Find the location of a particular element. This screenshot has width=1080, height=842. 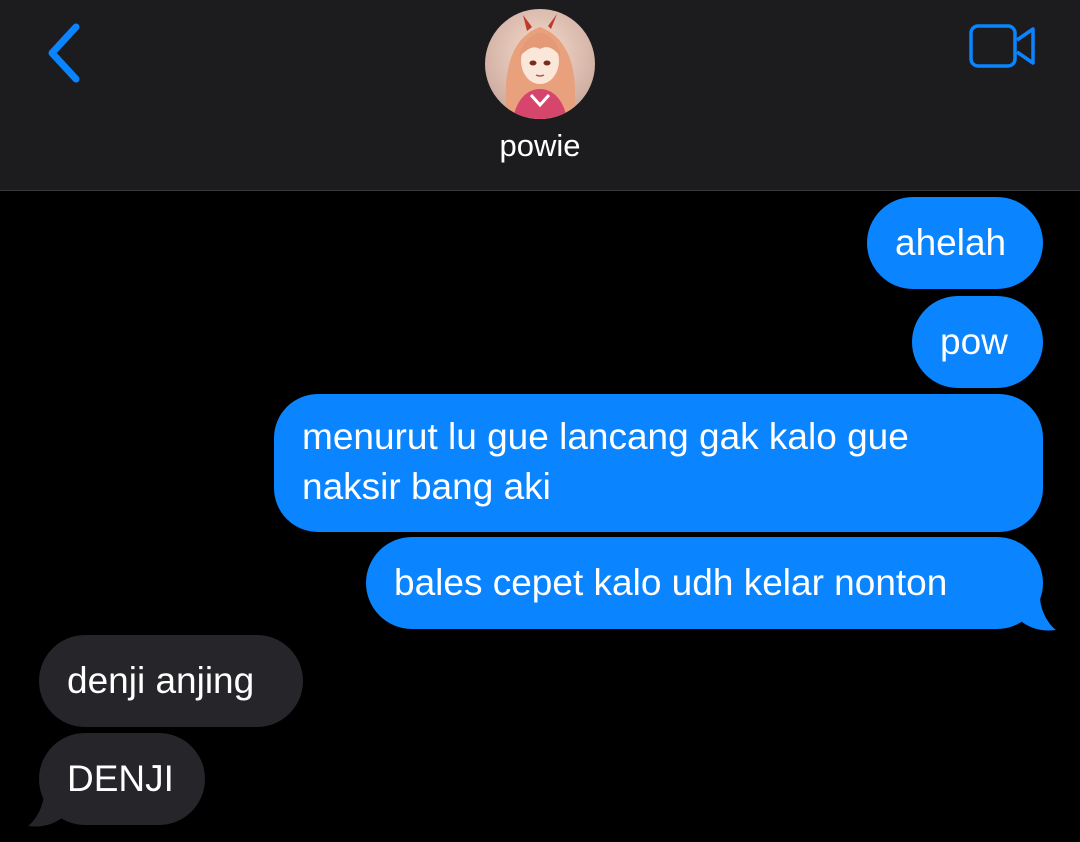

message-text: ahelah is located at coordinates (951, 242).